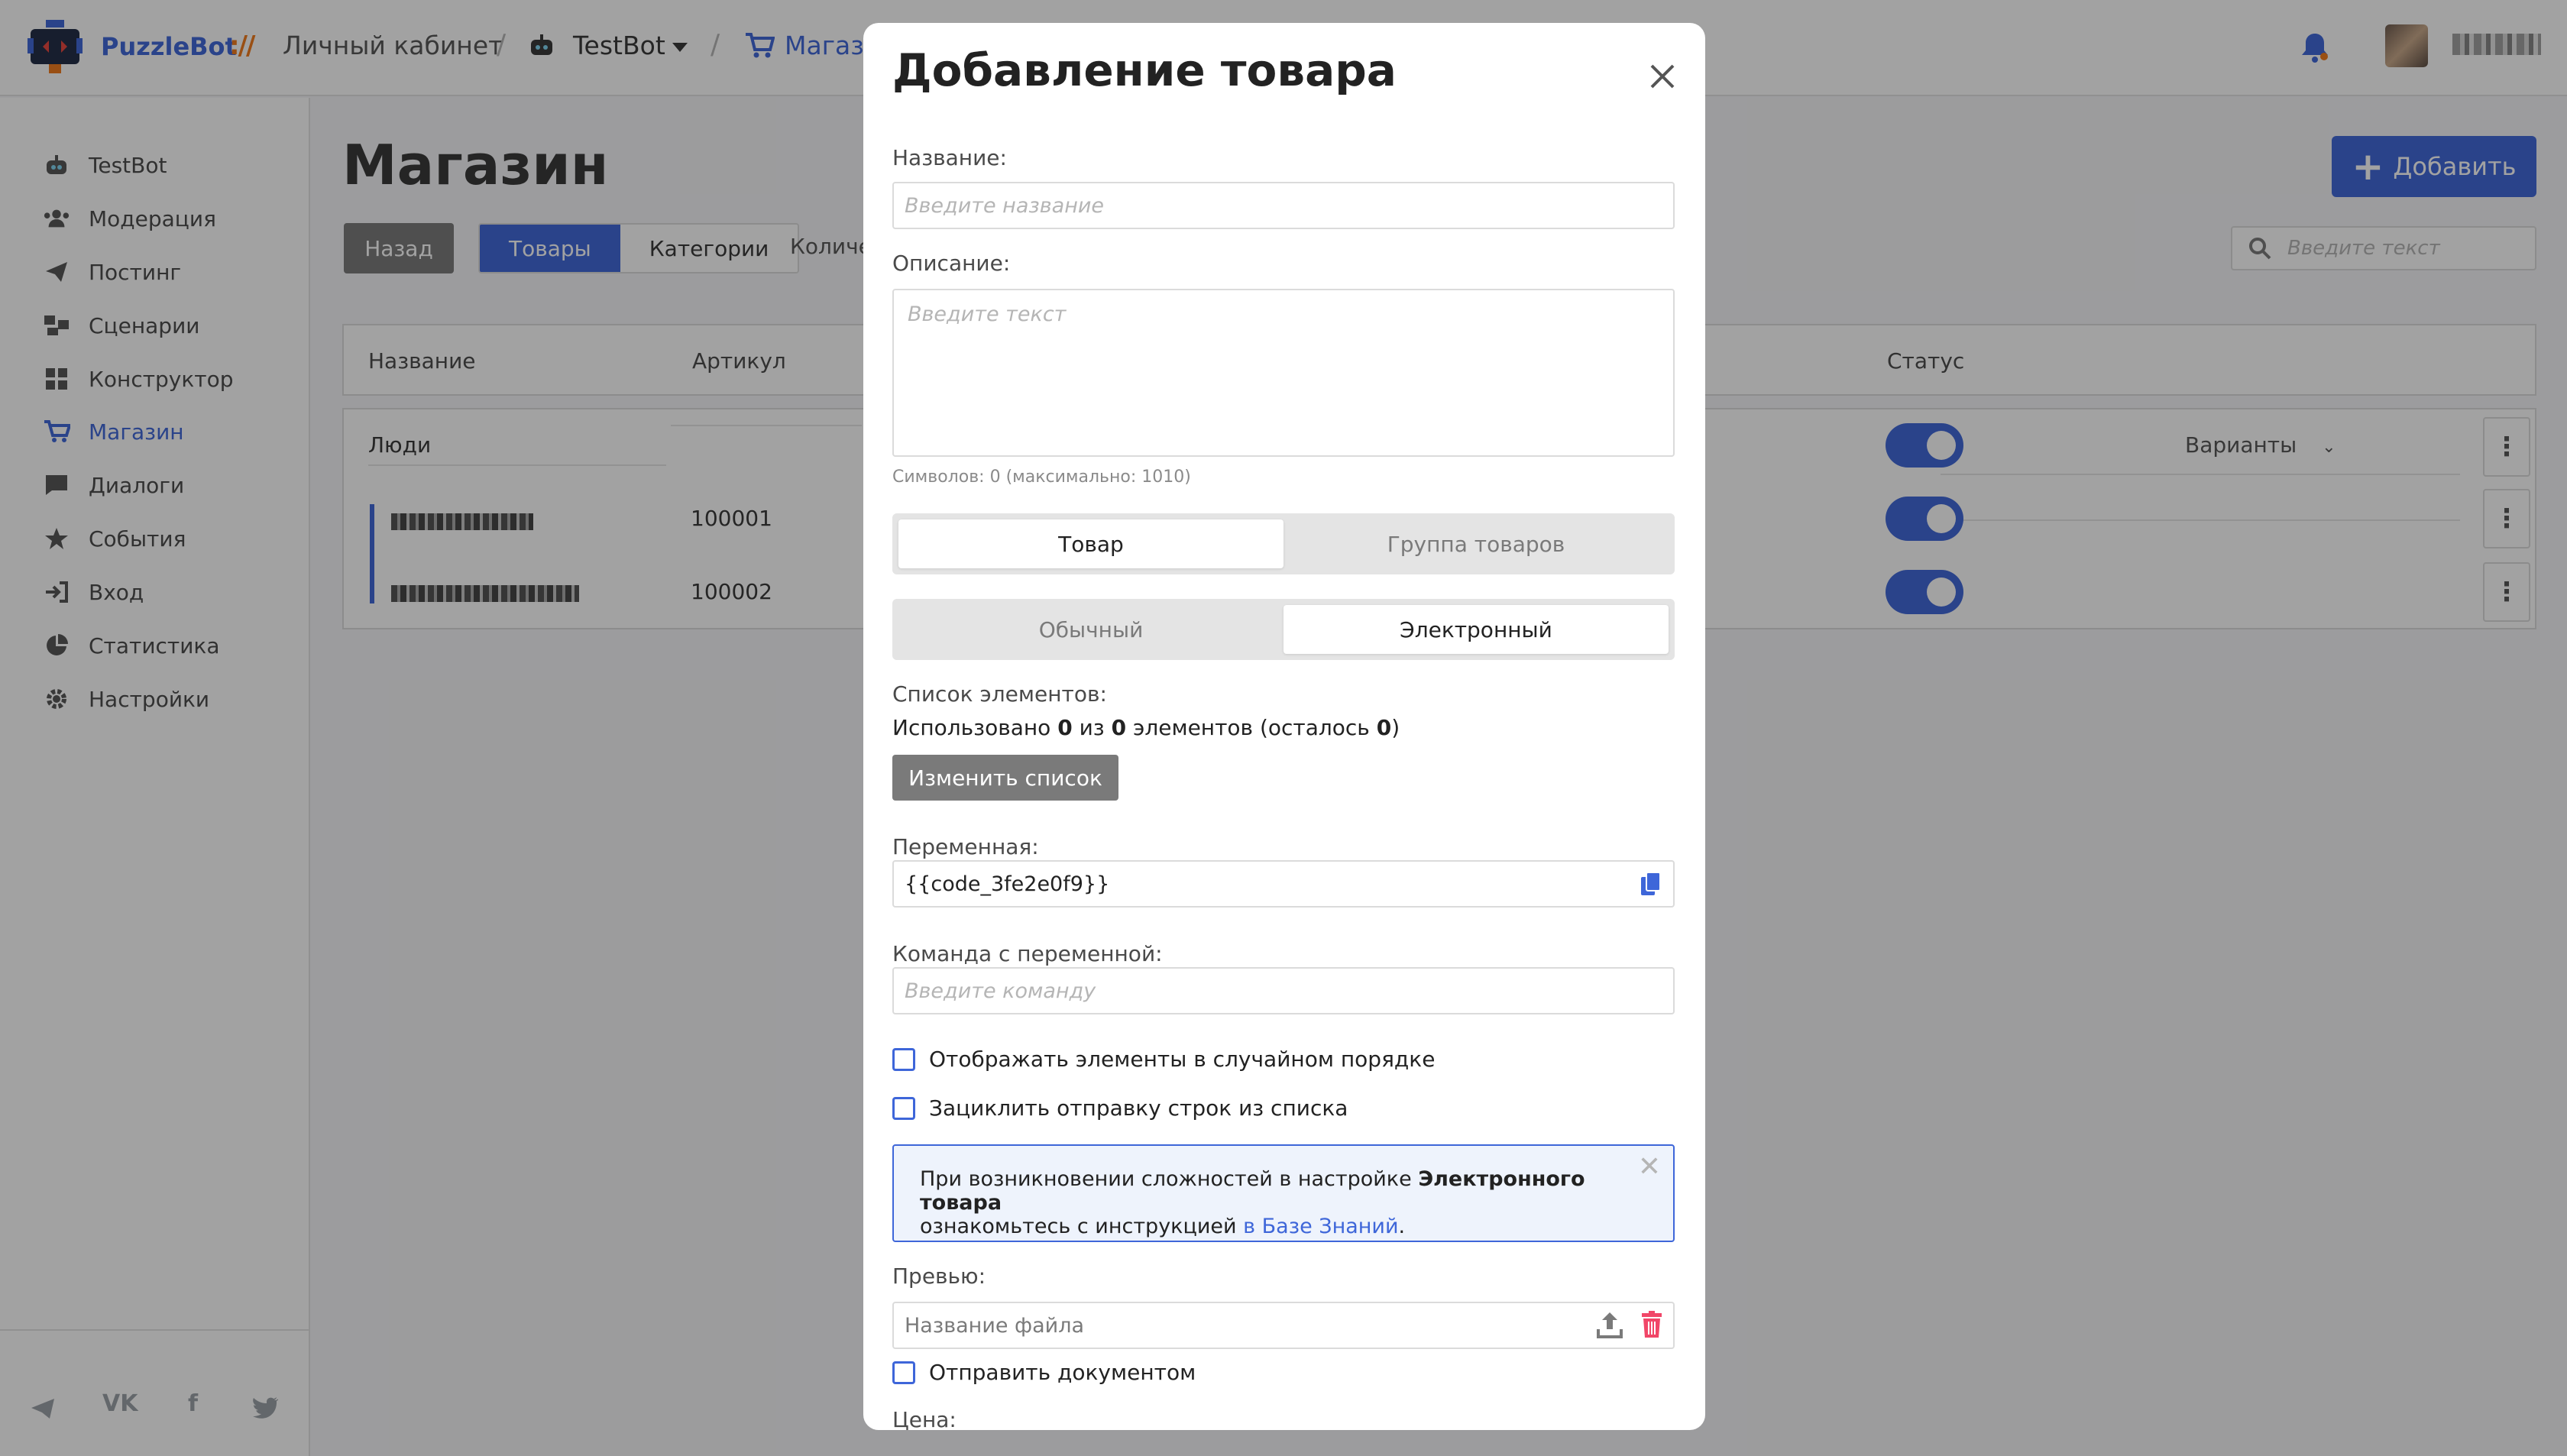 The height and width of the screenshot is (1456, 2567). Describe the element at coordinates (1144, 70) in the screenshot. I see `modal-title: Добавление товара` at that location.